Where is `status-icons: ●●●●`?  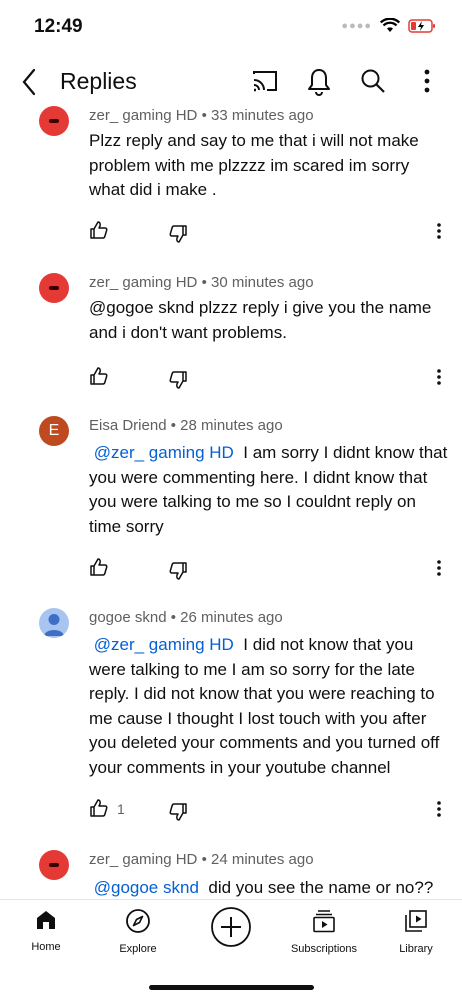 status-icons: ●●●● is located at coordinates (388, 25).